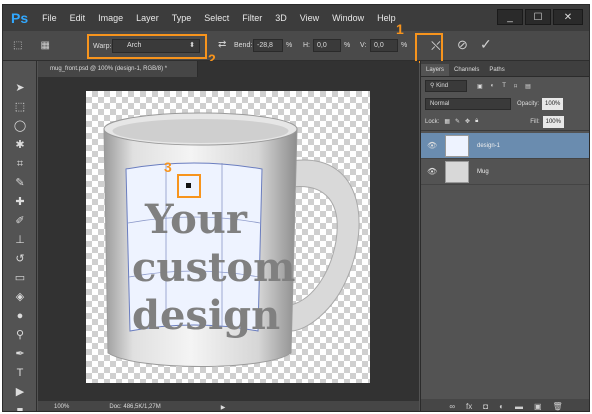 This screenshot has height=414, width=592. Describe the element at coordinates (228, 406) in the screenshot. I see `status-bar: 100% Doc: 486,5K/1,27M ▶` at that location.